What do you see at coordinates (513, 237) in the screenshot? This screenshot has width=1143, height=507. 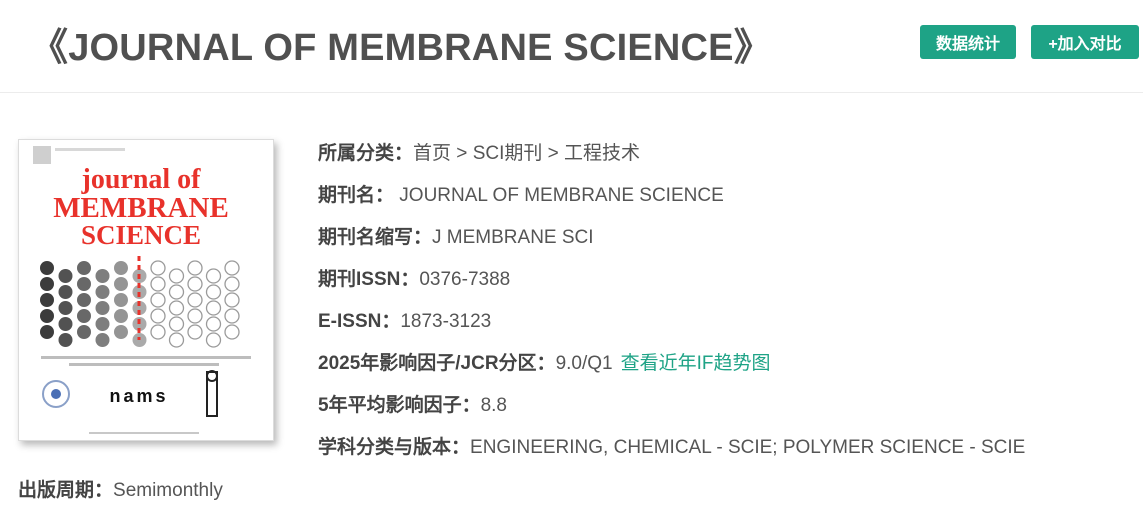 I see `abbreviation-value: J MEMBRANE SCI` at bounding box center [513, 237].